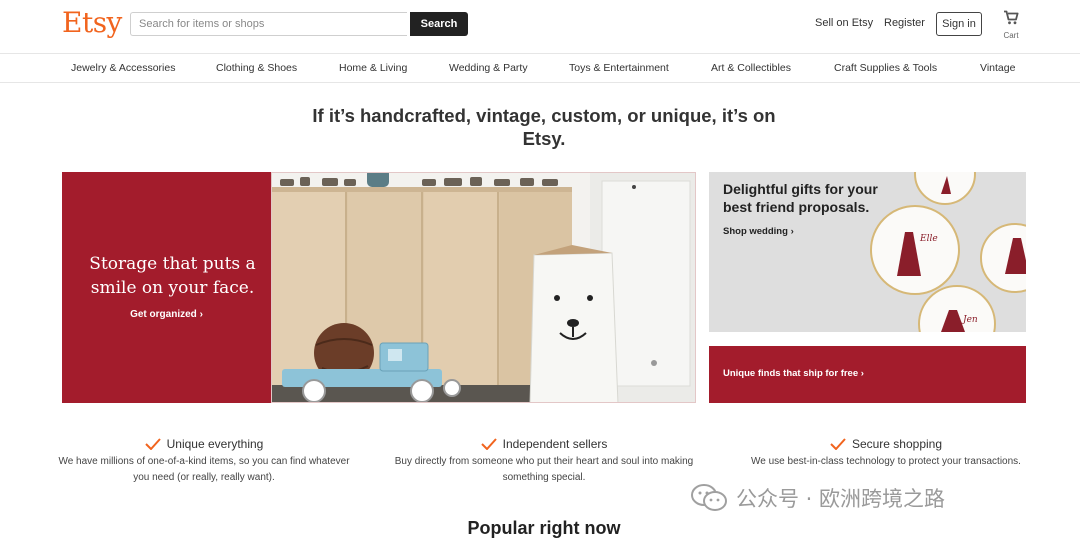 This screenshot has height=541, width=1080. Describe the element at coordinates (1011, 17) in the screenshot. I see `cart-icon` at that location.